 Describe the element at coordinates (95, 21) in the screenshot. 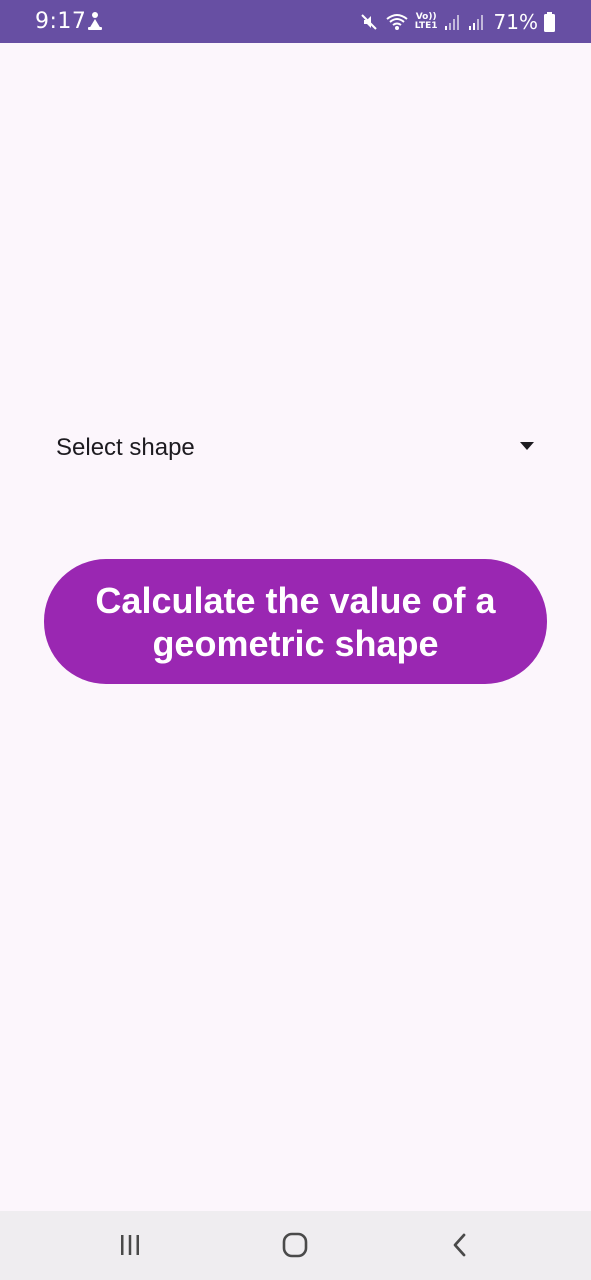

I see `notification-app-icon` at that location.